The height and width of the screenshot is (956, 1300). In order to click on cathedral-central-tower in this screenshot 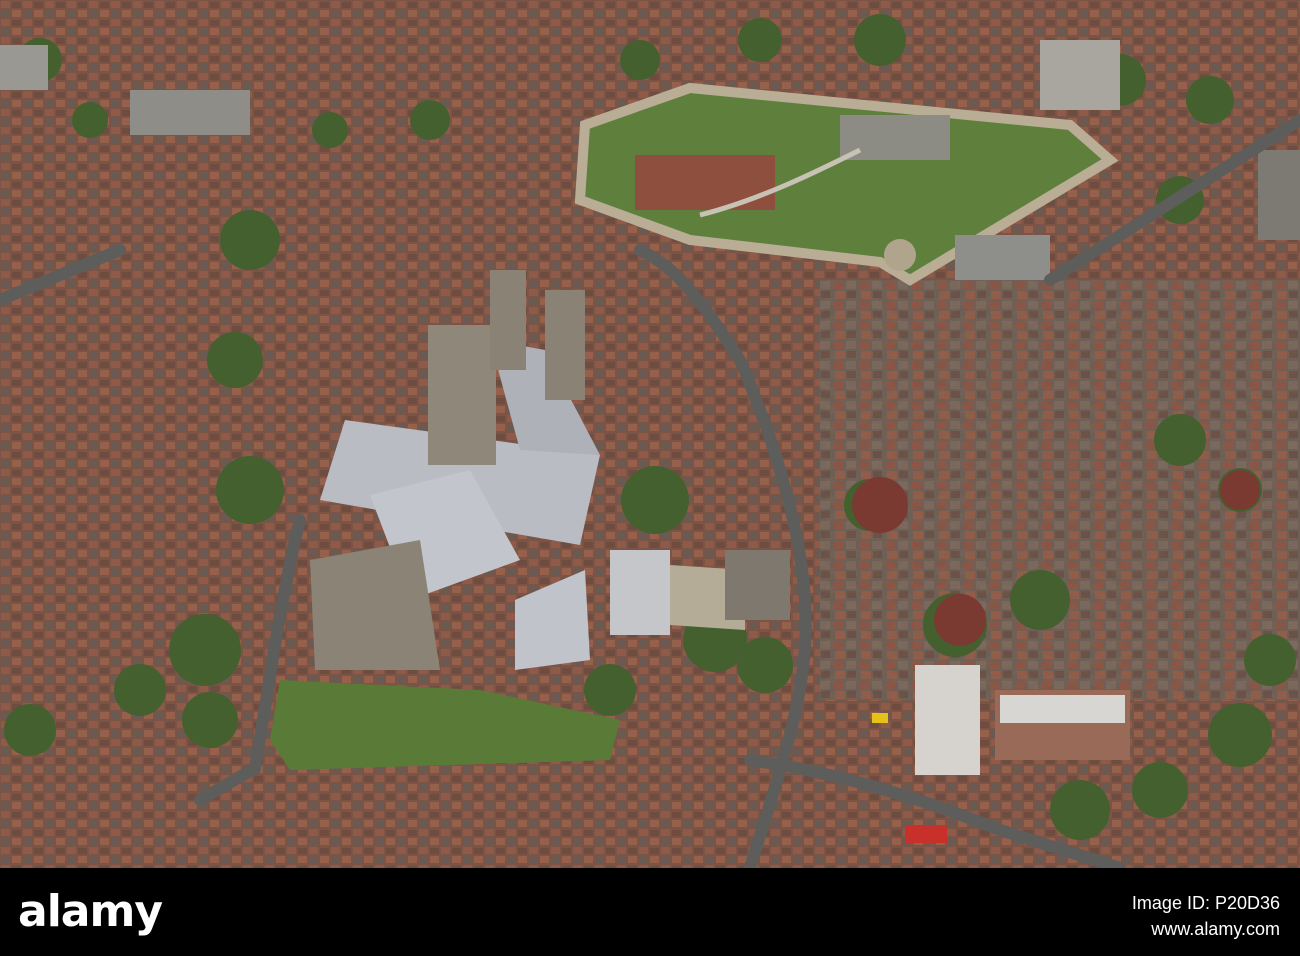, I will do `click(462, 395)`.